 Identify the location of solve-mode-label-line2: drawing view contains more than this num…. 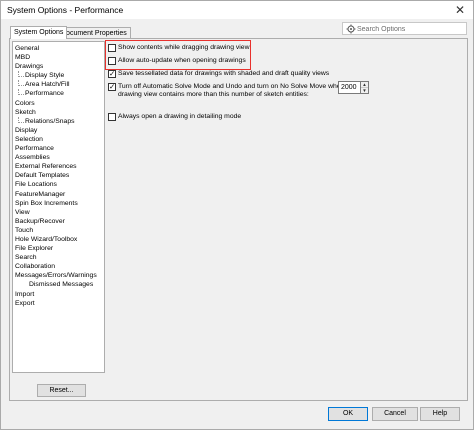
(213, 94).